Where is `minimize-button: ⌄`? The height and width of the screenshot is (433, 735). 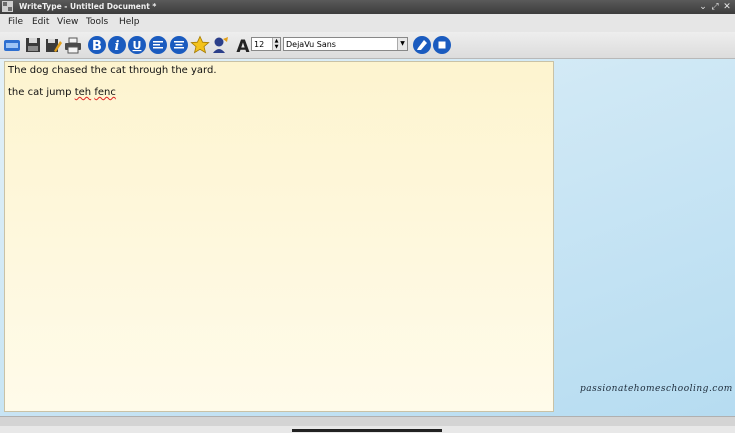
minimize-button: ⌄ is located at coordinates (703, 7).